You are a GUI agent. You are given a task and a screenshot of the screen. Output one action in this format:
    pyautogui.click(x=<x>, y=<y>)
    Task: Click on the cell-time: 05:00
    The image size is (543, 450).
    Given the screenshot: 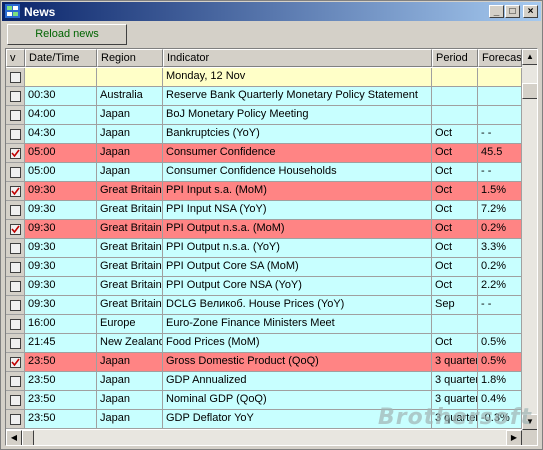 What is the action you would take?
    pyautogui.click(x=61, y=153)
    